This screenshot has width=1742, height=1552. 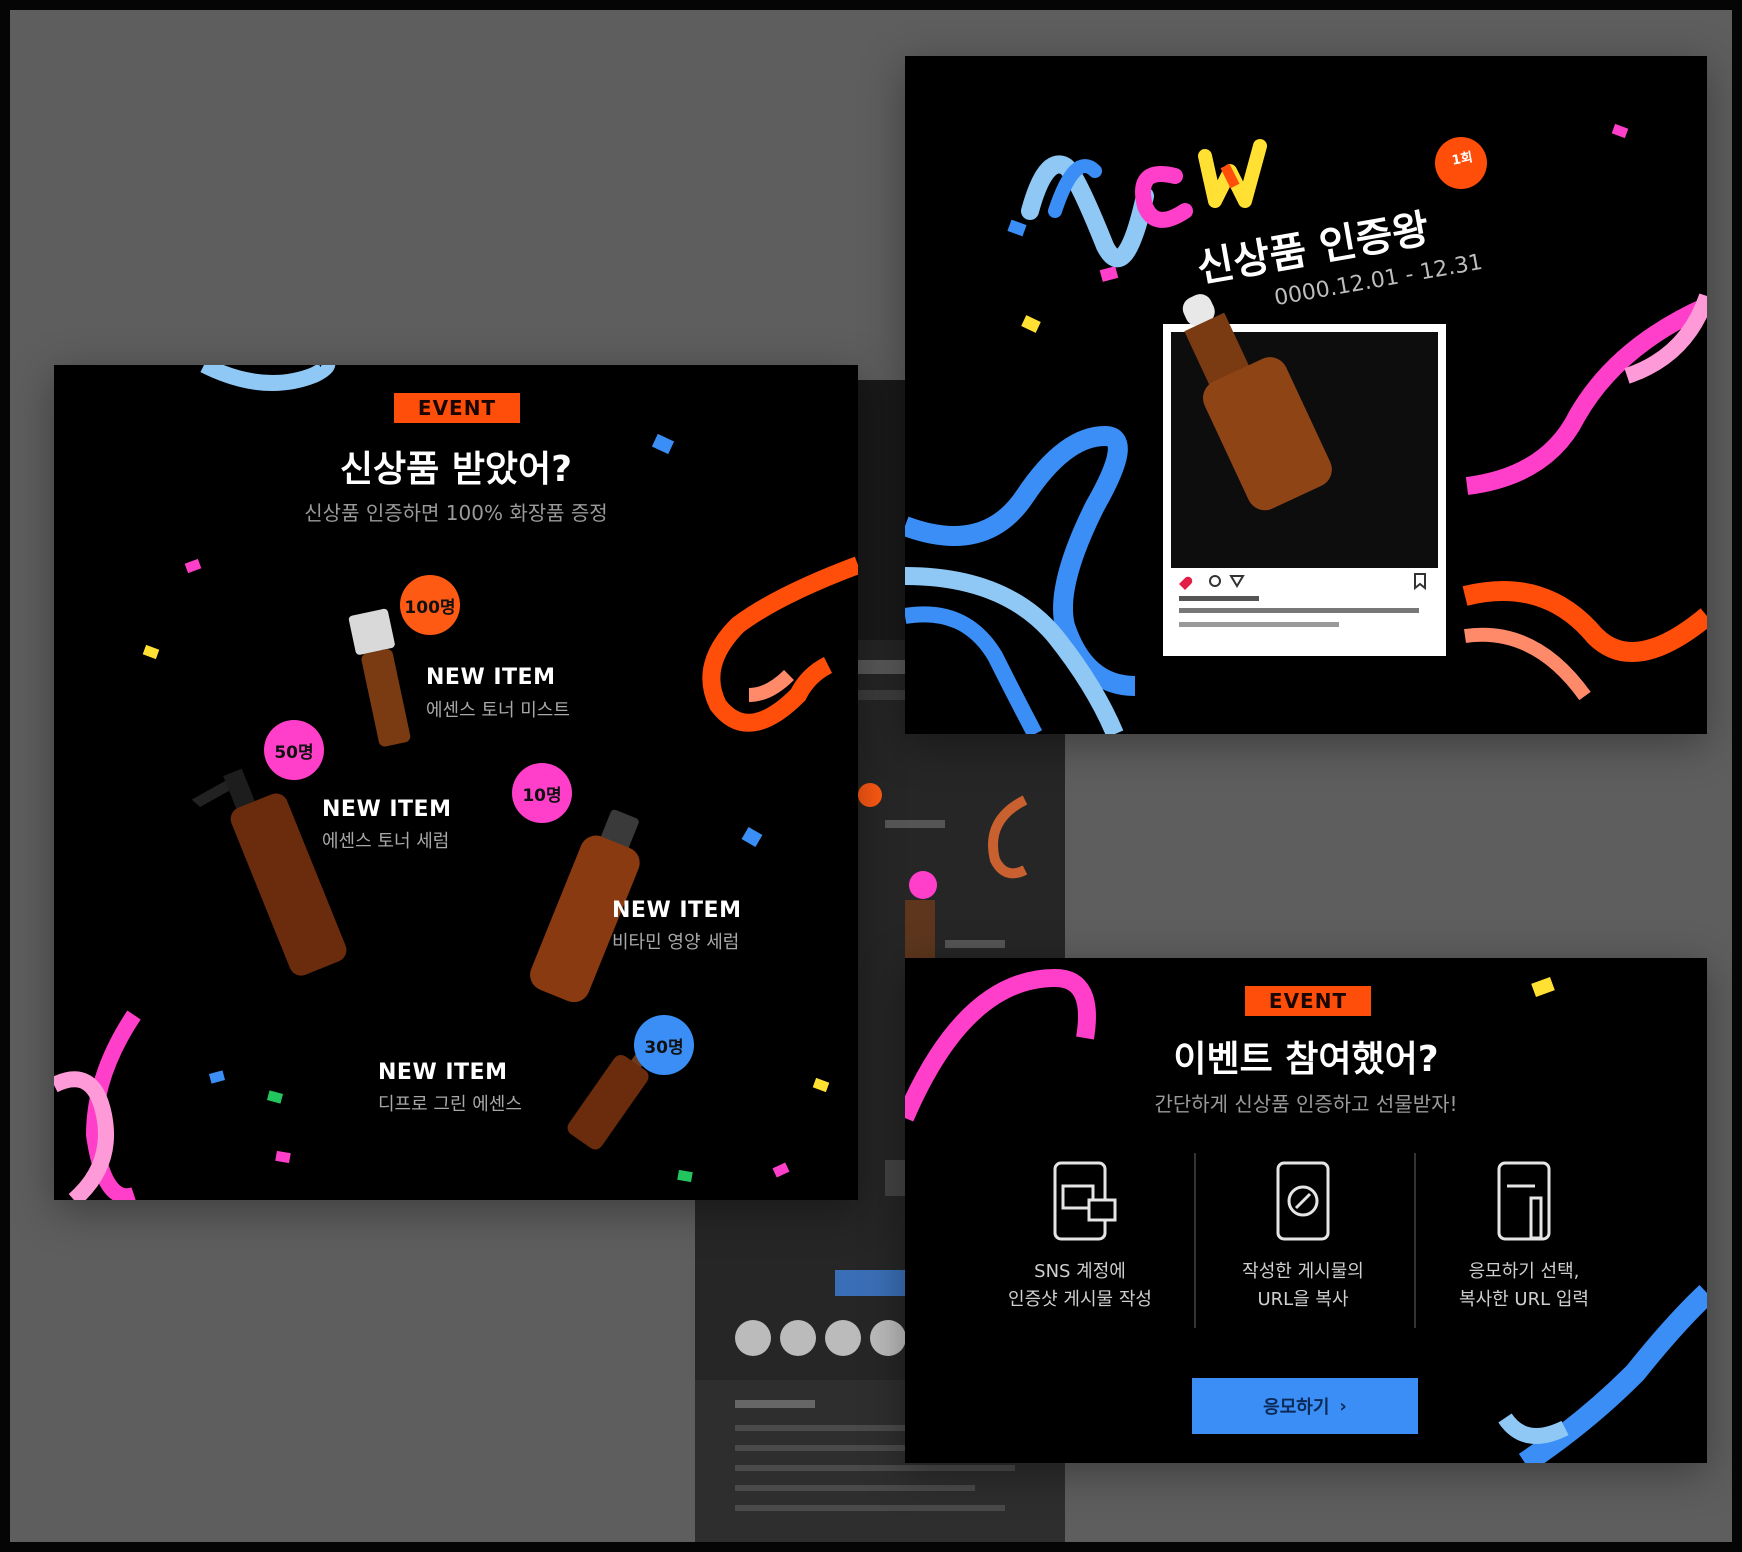 What do you see at coordinates (888, 1338) in the screenshot?
I see `twitter-icon` at bounding box center [888, 1338].